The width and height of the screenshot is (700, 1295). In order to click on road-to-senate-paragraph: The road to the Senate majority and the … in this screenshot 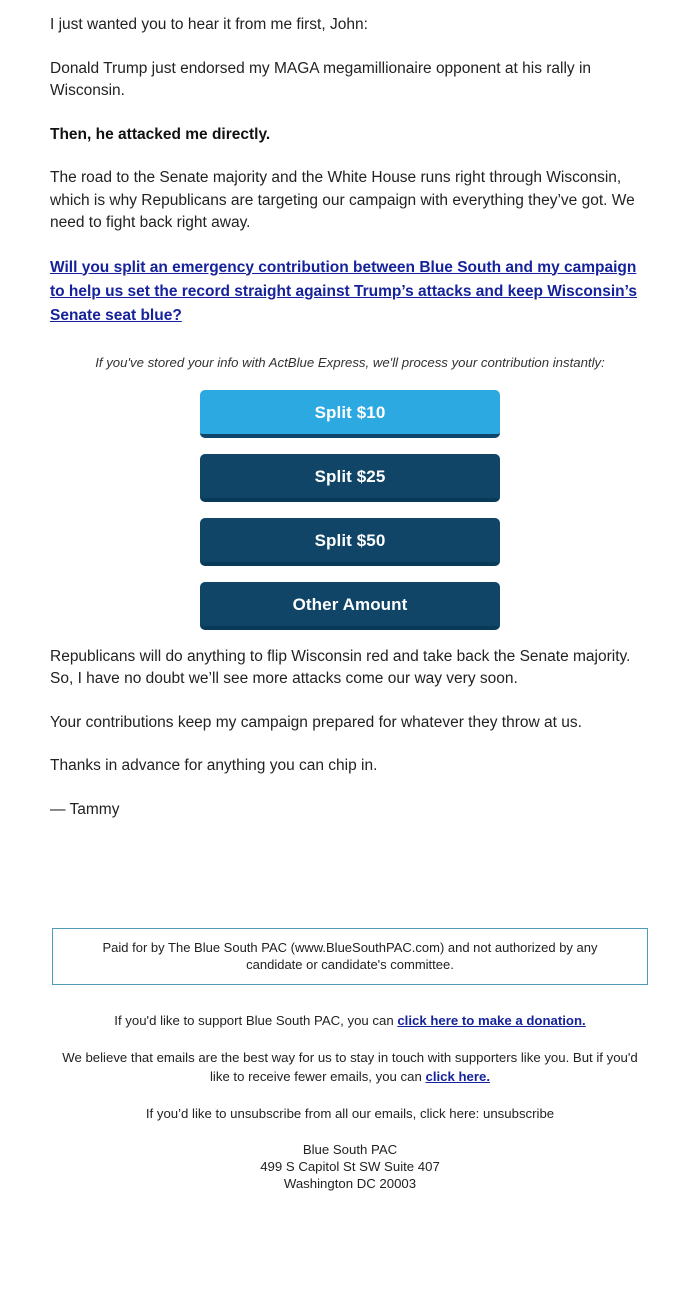, I will do `click(342, 200)`.